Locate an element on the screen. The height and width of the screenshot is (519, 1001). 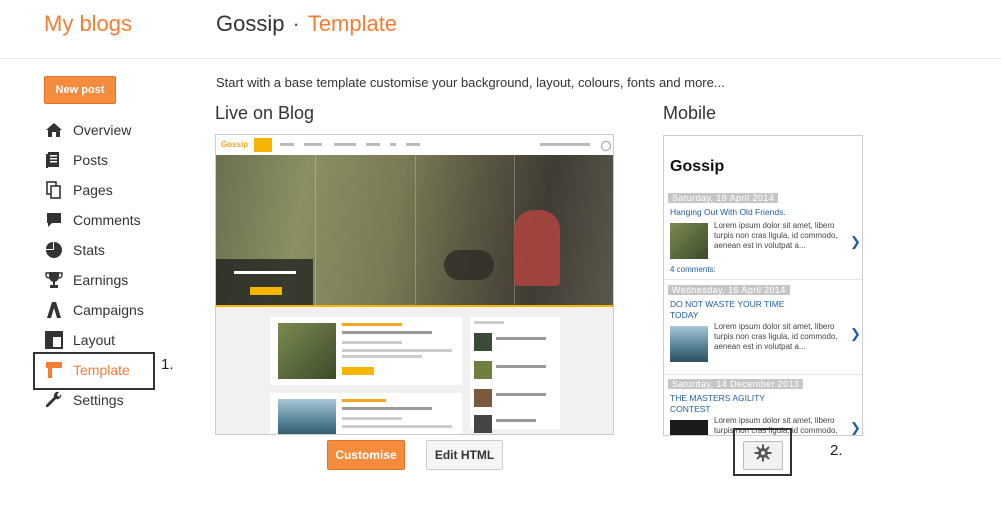
sidebar-item-label: Posts is located at coordinates (91, 160).